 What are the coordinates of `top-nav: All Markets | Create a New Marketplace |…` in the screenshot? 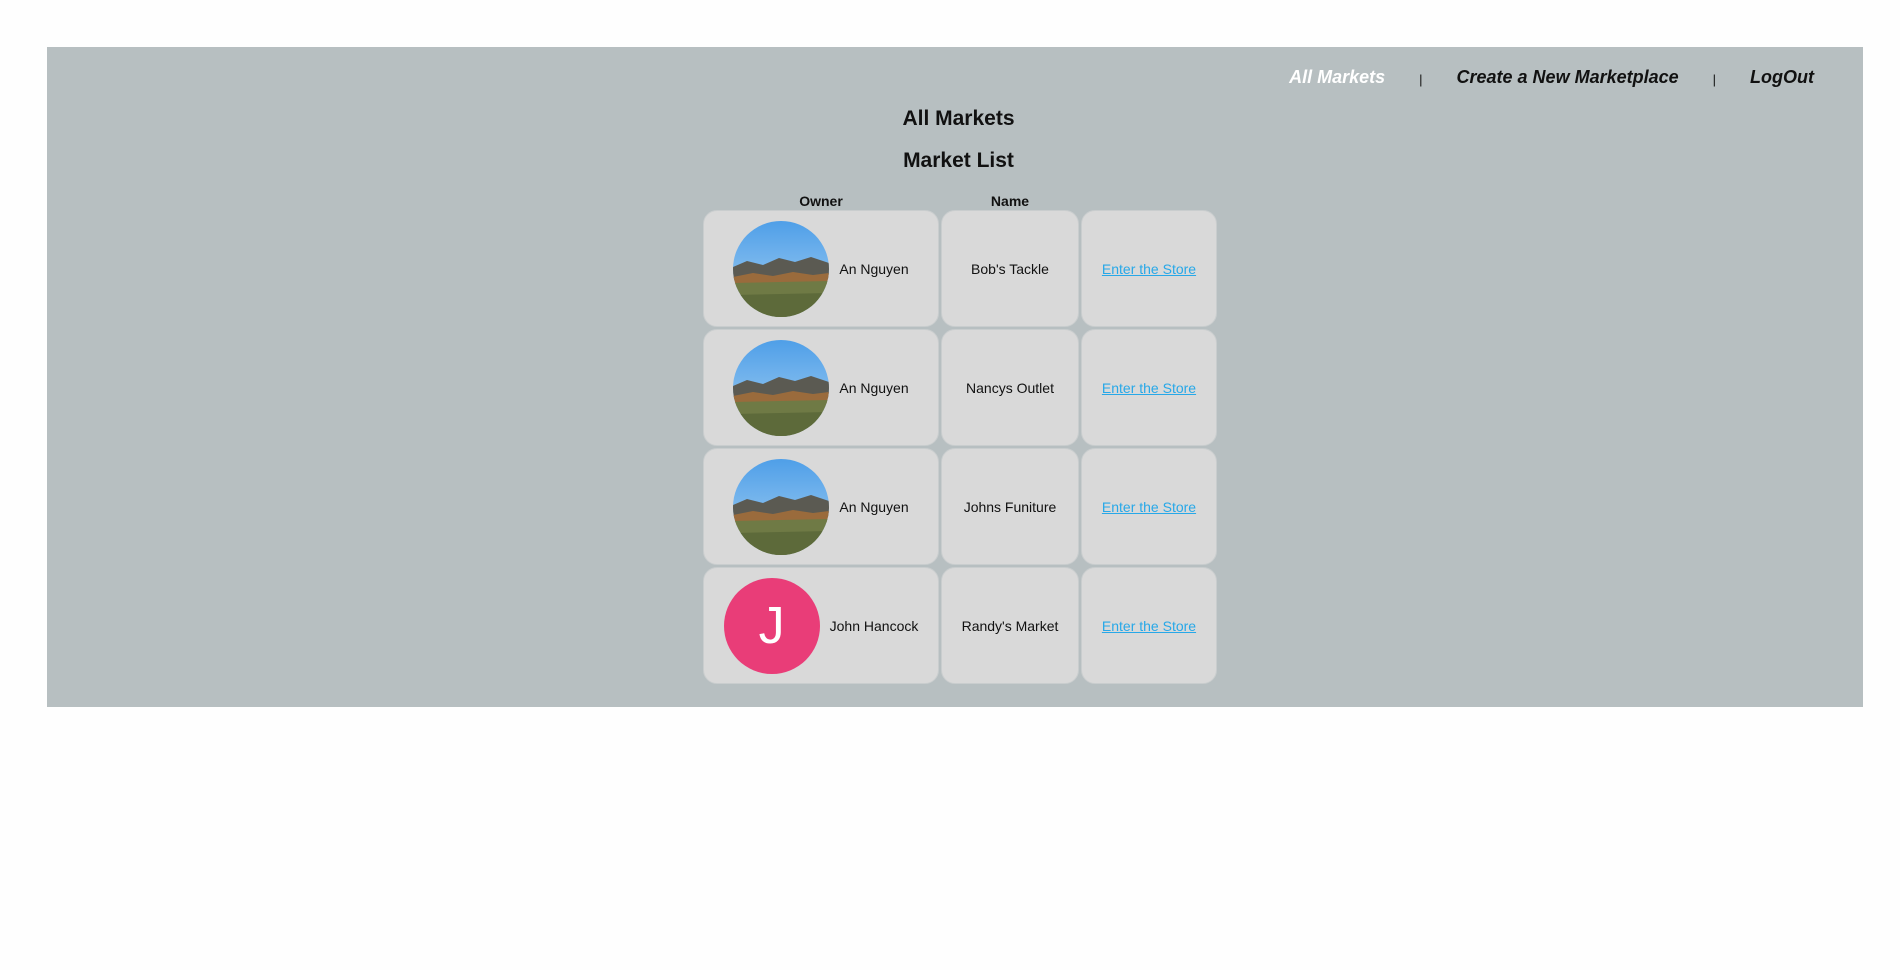 It's located at (1551, 77).